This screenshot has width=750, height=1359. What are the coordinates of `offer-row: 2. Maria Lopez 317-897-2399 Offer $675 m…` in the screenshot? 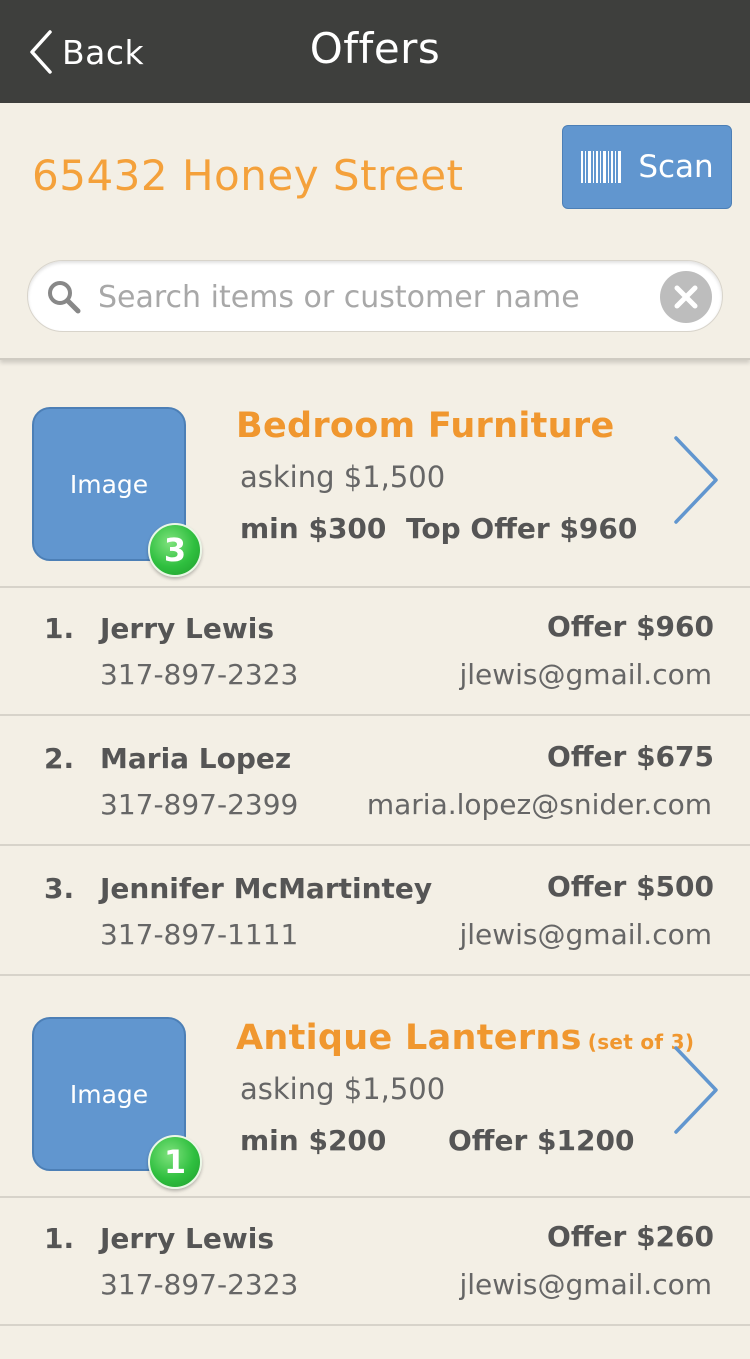 It's located at (375, 782).